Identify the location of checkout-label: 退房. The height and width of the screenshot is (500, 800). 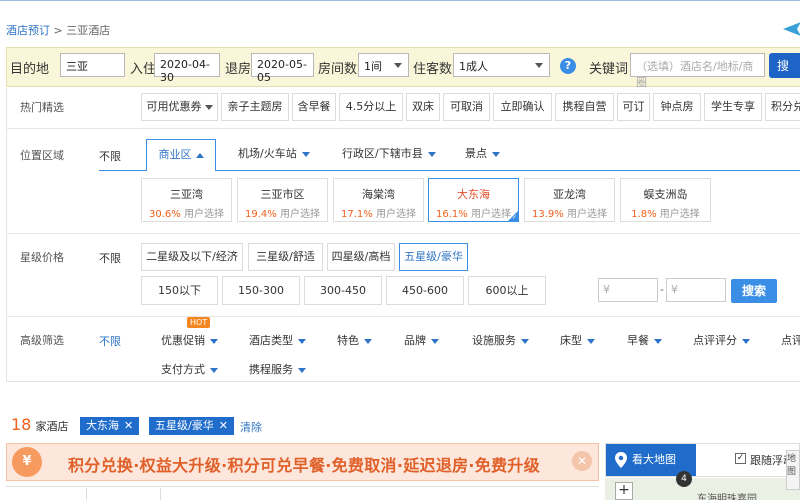
(238, 69).